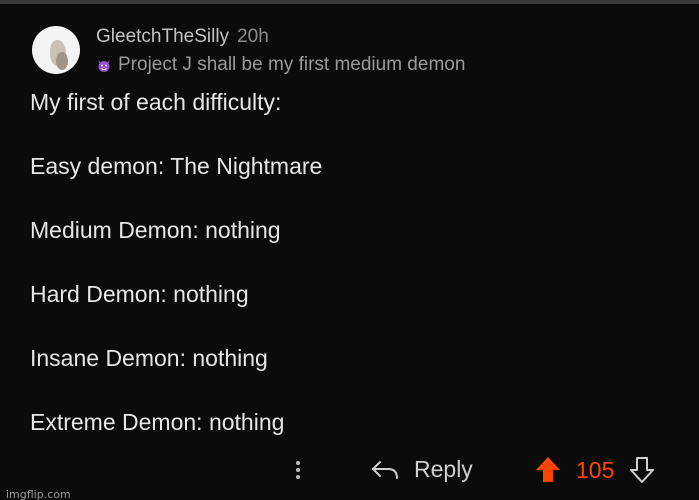 The image size is (699, 500). I want to click on comment-meta: GleetchTheSilly 20h, so click(182, 39).